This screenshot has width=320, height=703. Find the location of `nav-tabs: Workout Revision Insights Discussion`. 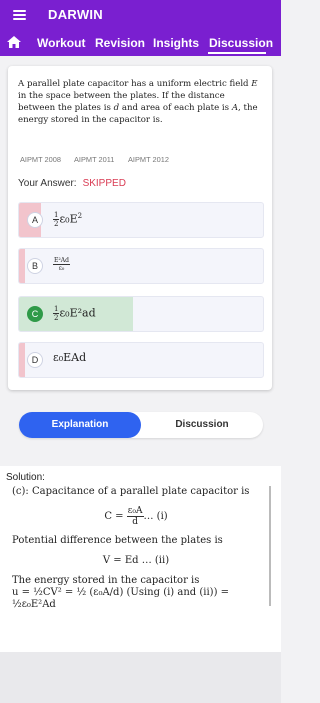

nav-tabs: Workout Revision Insights Discussion is located at coordinates (140, 42).